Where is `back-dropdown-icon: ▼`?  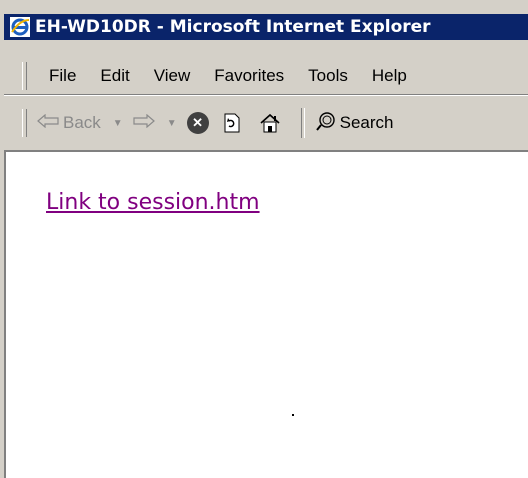 back-dropdown-icon: ▼ is located at coordinates (118, 123).